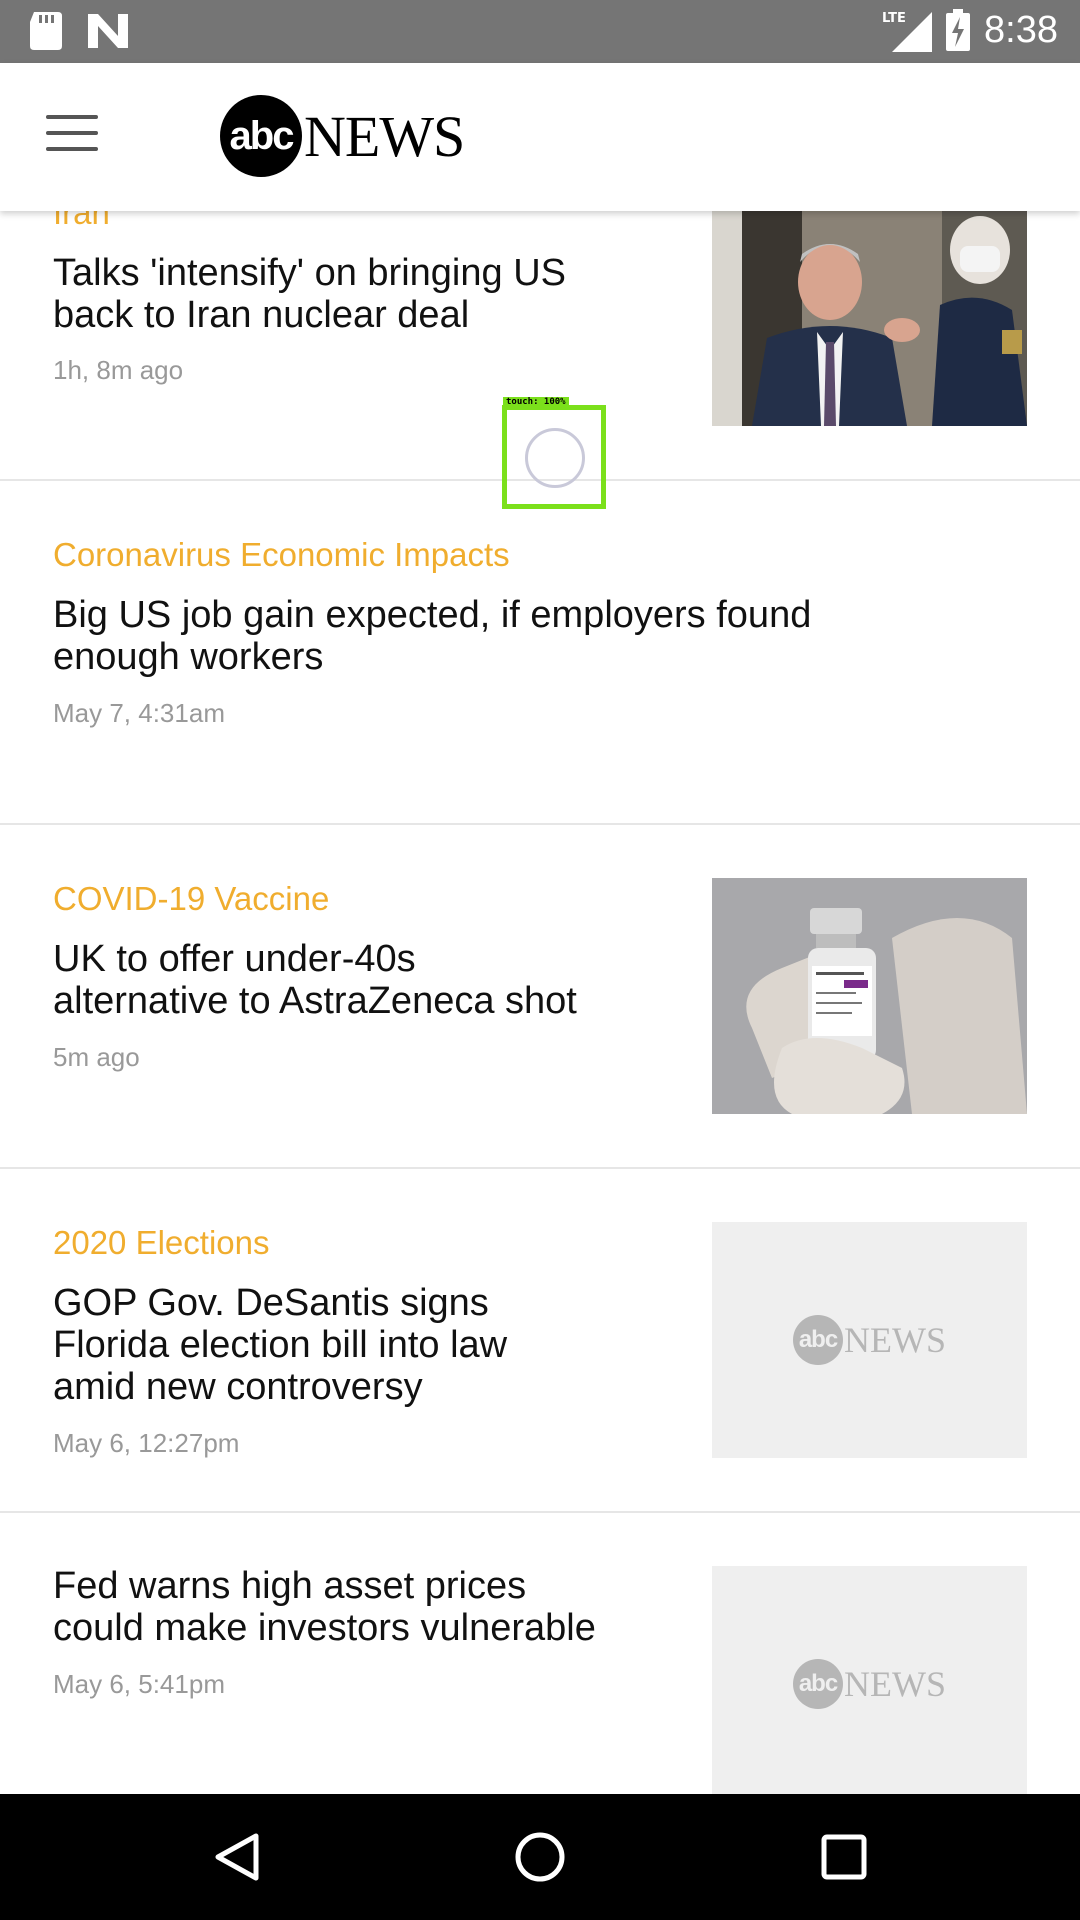  I want to click on vaccine-vial-photo, so click(869, 996).